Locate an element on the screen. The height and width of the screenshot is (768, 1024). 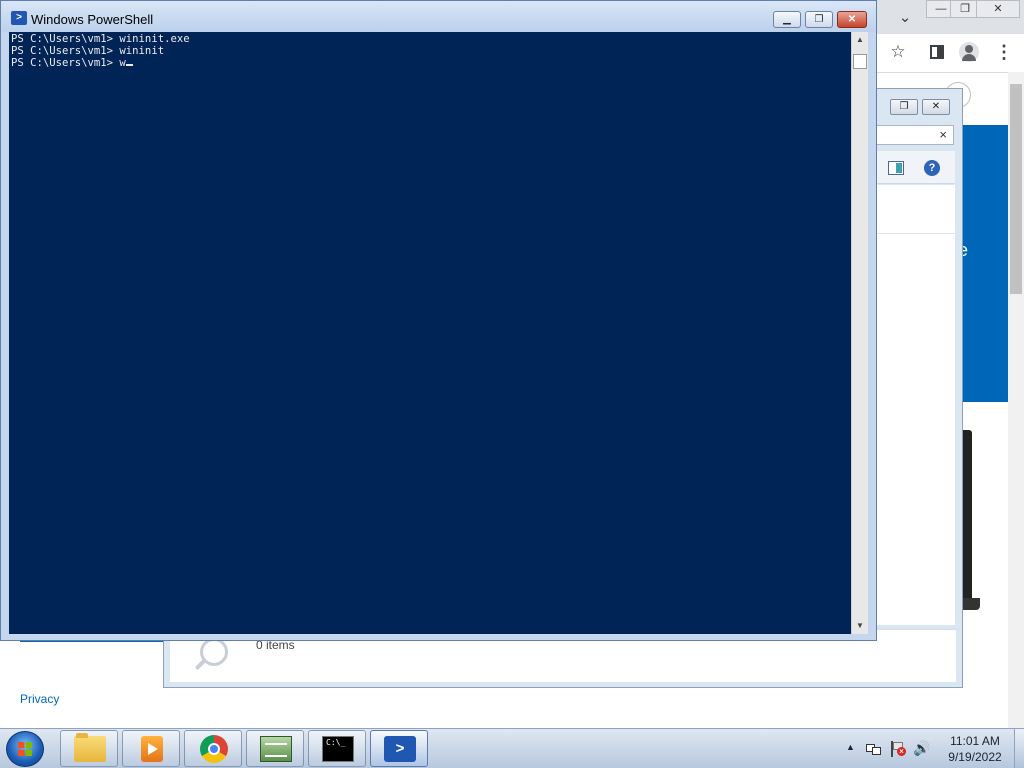
console-line-1: PS C:\Users\vm1> wininit.exe is located at coordinates (100, 39).